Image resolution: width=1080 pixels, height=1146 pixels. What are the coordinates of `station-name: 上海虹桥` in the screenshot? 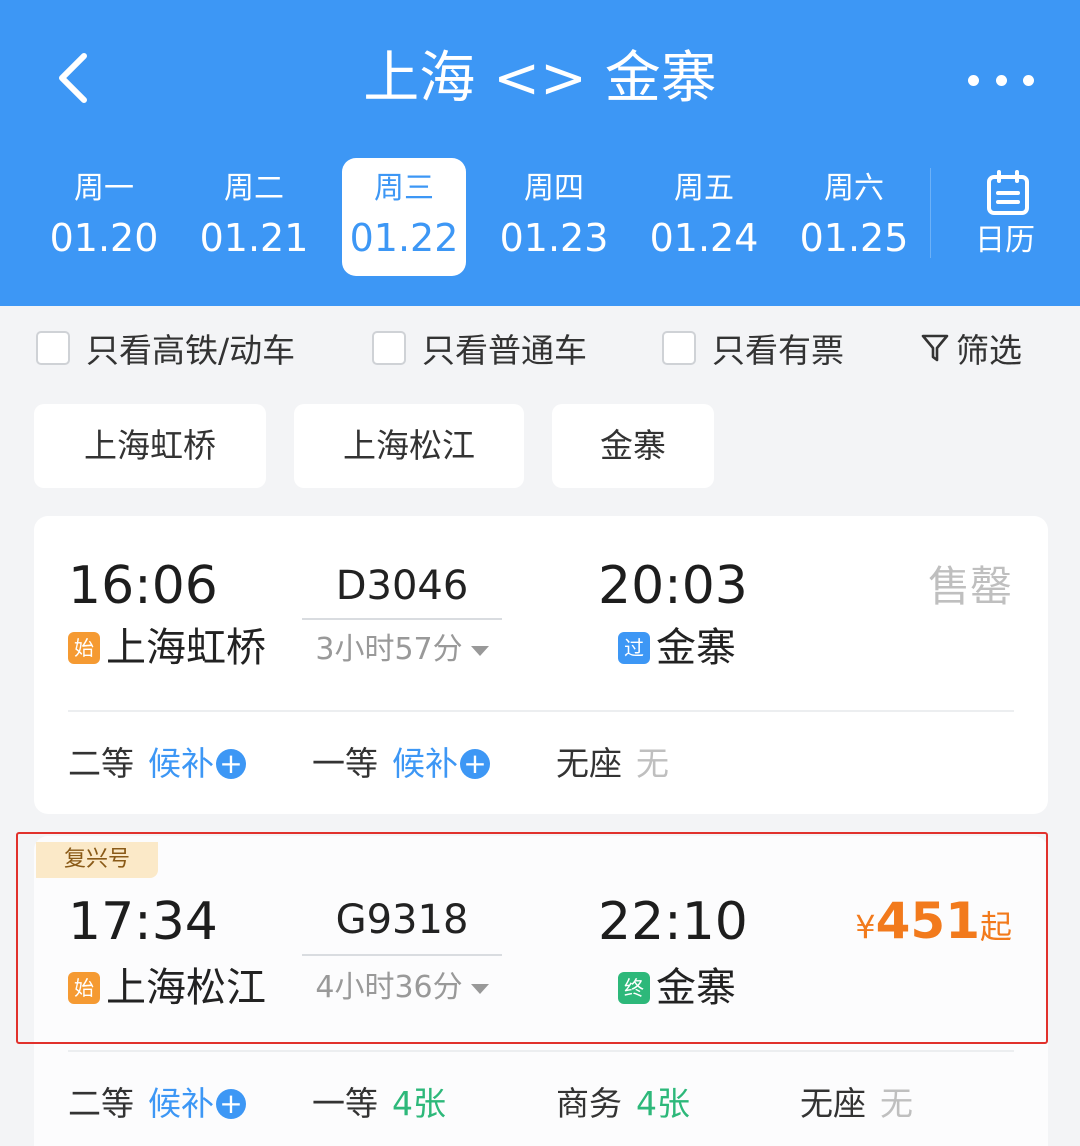 It's located at (186, 648).